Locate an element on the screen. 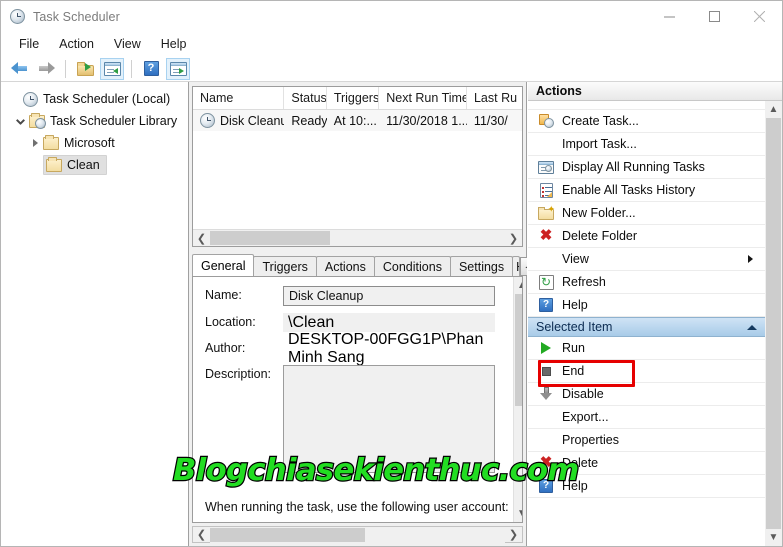  tree-node-label: Task Scheduler (Local) is located at coordinates (107, 99).